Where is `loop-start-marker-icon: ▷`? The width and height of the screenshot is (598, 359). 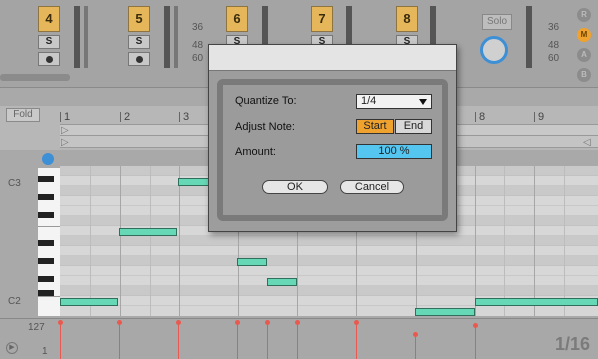 loop-start-marker-icon: ▷ is located at coordinates (65, 130).